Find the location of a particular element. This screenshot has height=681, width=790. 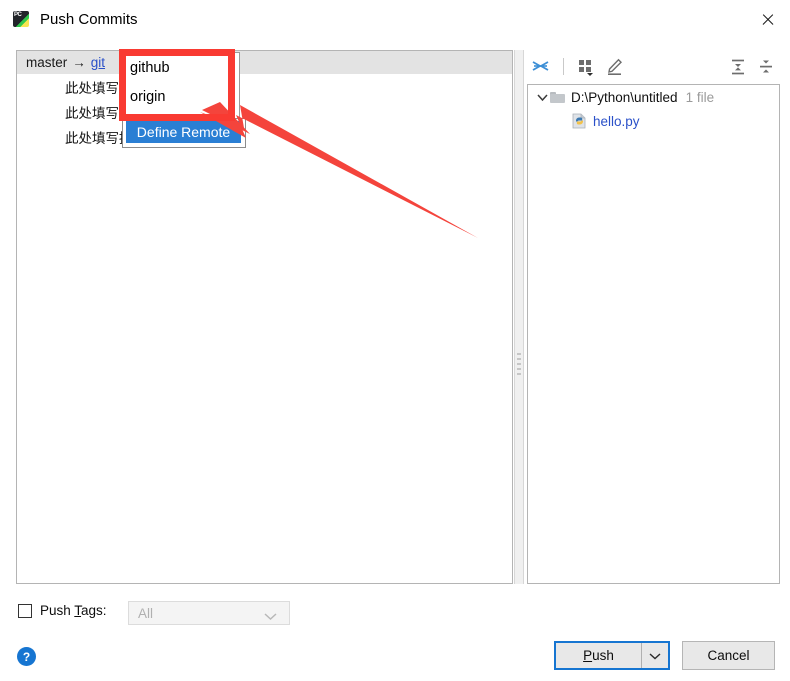

title-bar: Push Commits is located at coordinates (395, 19).